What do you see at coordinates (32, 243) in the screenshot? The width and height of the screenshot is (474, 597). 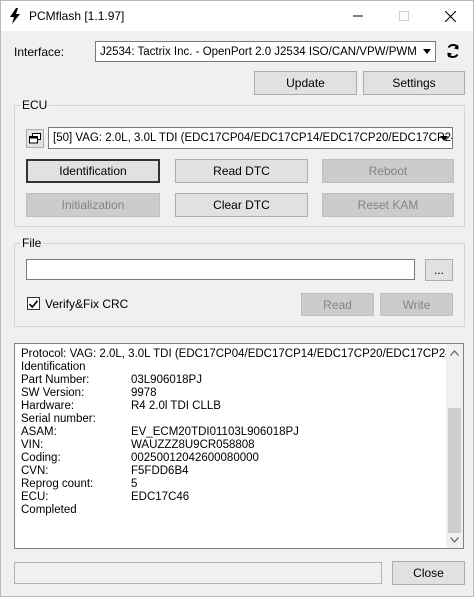 I see `file-group-title: File` at bounding box center [32, 243].